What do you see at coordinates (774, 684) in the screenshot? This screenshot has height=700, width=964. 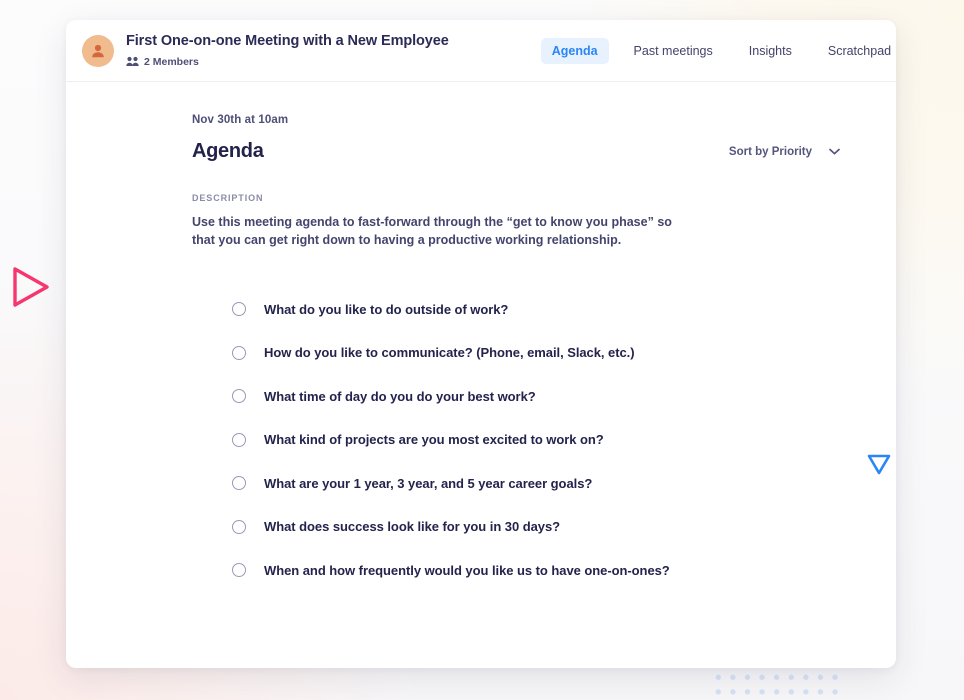 I see `blue-dot-grid-overflow` at bounding box center [774, 684].